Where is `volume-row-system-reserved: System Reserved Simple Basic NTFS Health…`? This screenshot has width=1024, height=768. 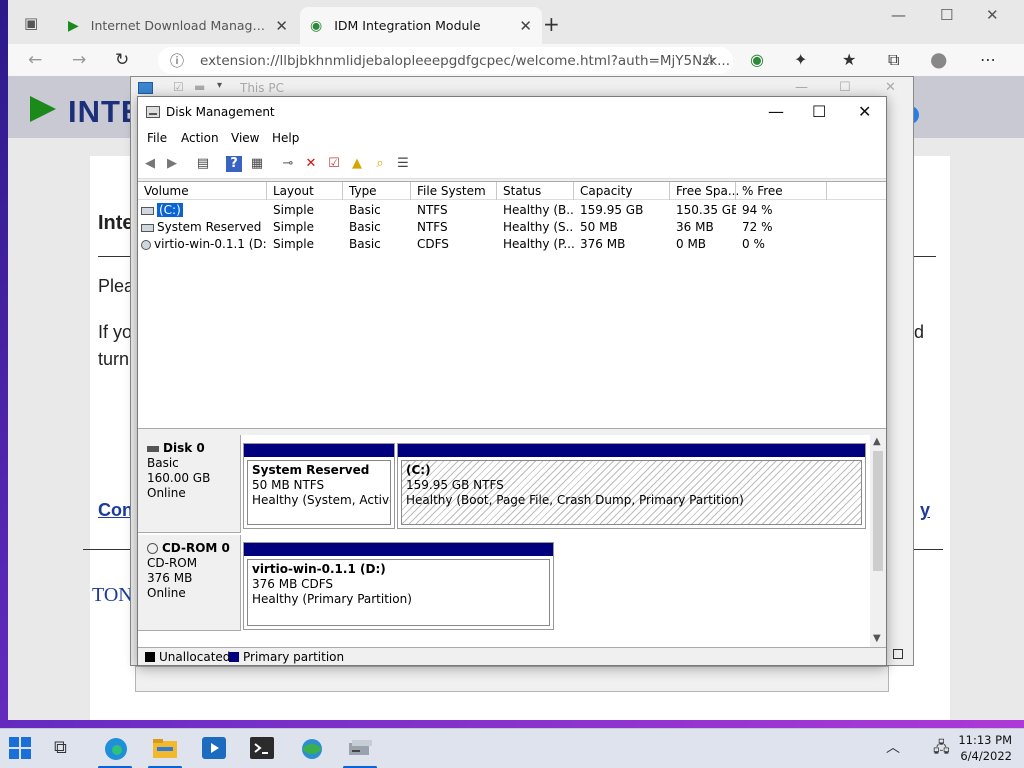 volume-row-system-reserved: System Reserved Simple Basic NTFS Health… is located at coordinates (512, 227).